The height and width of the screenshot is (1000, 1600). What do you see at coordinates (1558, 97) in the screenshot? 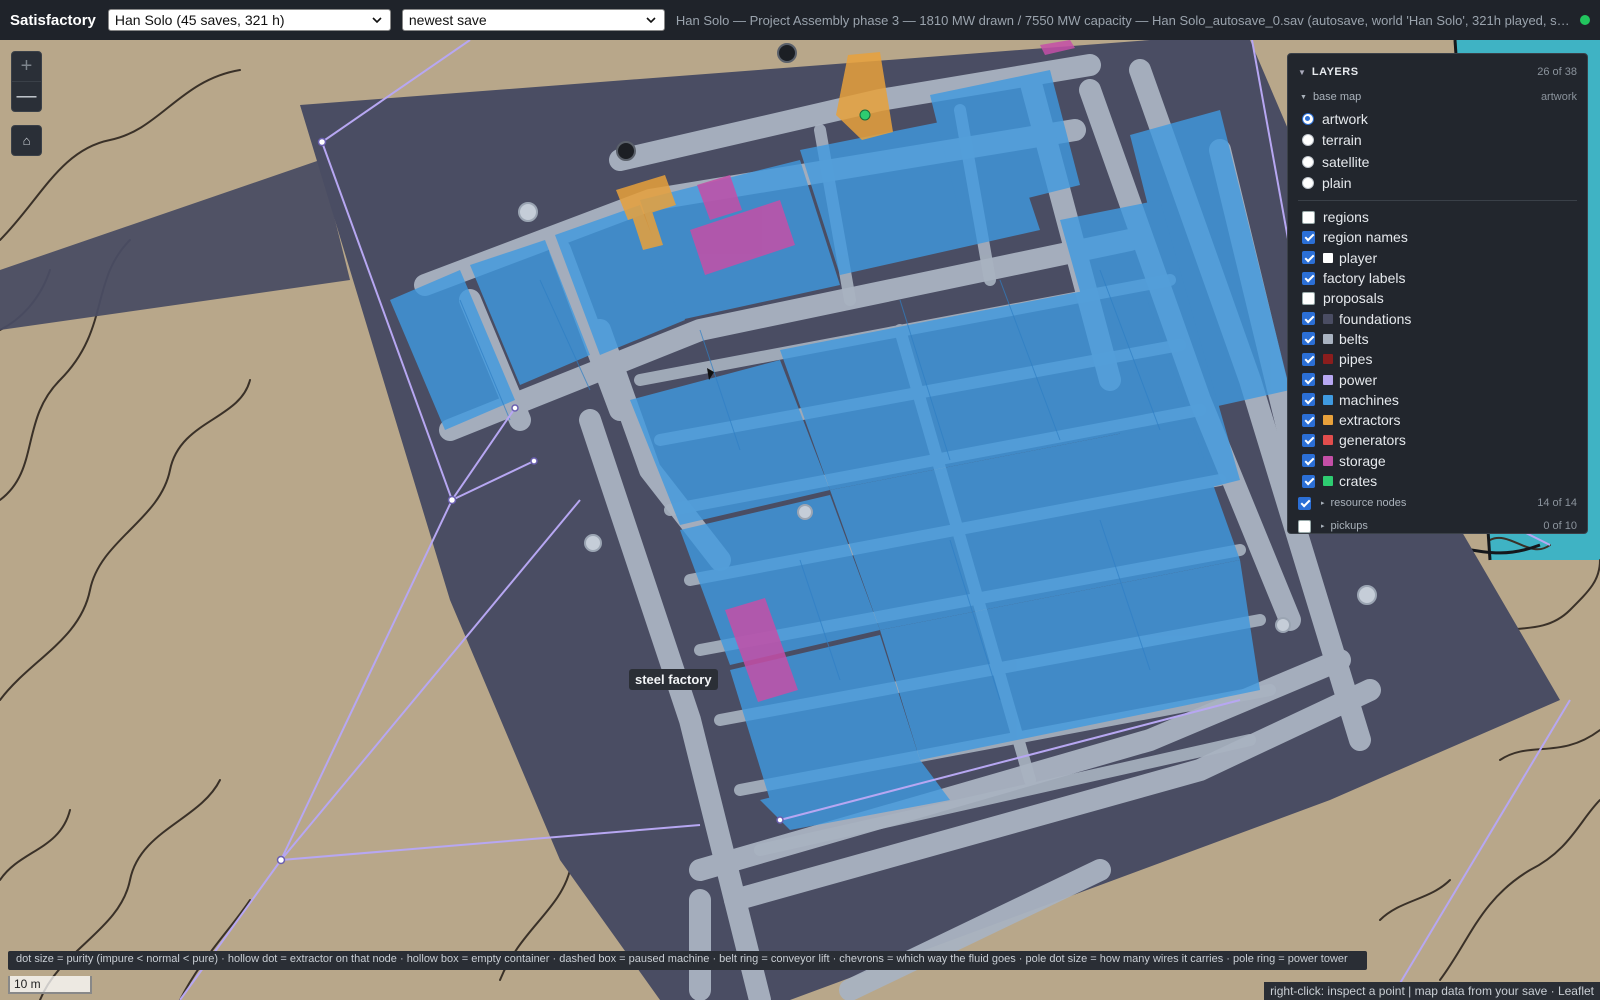
I see `base-map-current: artwork` at bounding box center [1558, 97].